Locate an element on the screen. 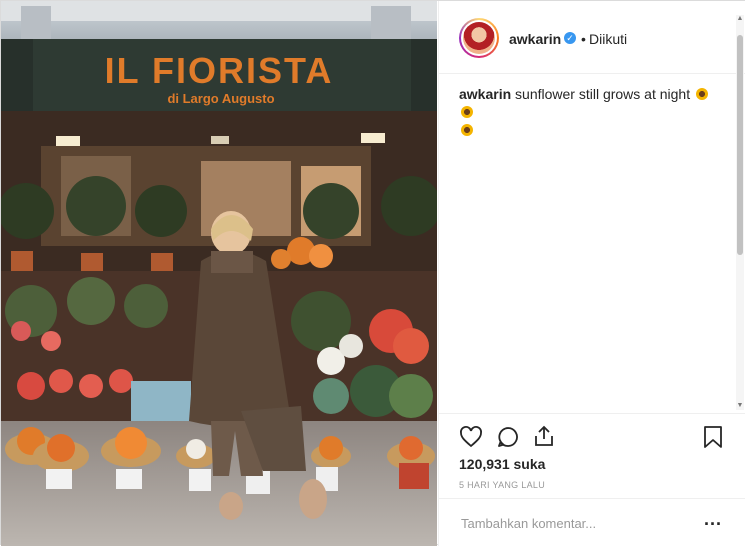 Image resolution: width=745 pixels, height=547 pixels. avatar-image is located at coordinates (479, 38).